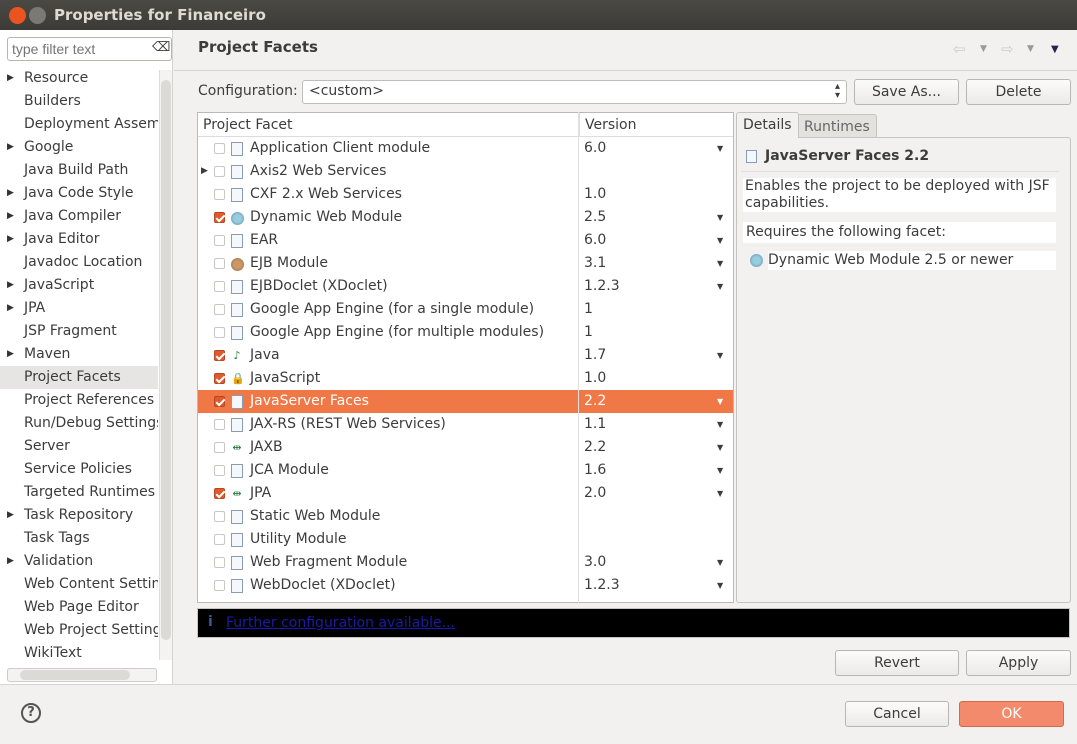  Describe the element at coordinates (595, 424) in the screenshot. I see `facet-version: 1.1` at that location.